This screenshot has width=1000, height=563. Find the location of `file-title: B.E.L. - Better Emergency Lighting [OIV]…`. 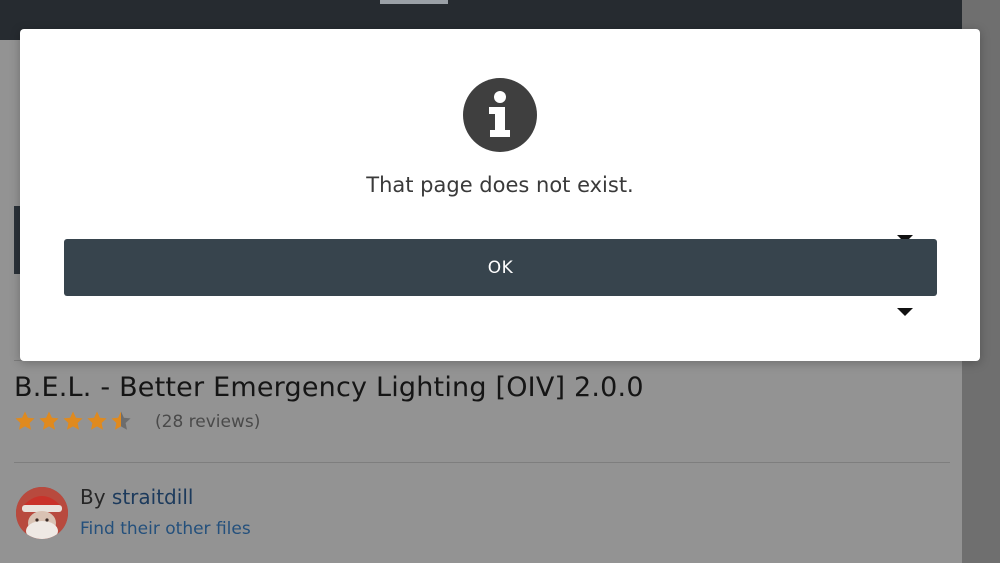

file-title: B.E.L. - Better Emergency Lighting [OIV]… is located at coordinates (329, 387).